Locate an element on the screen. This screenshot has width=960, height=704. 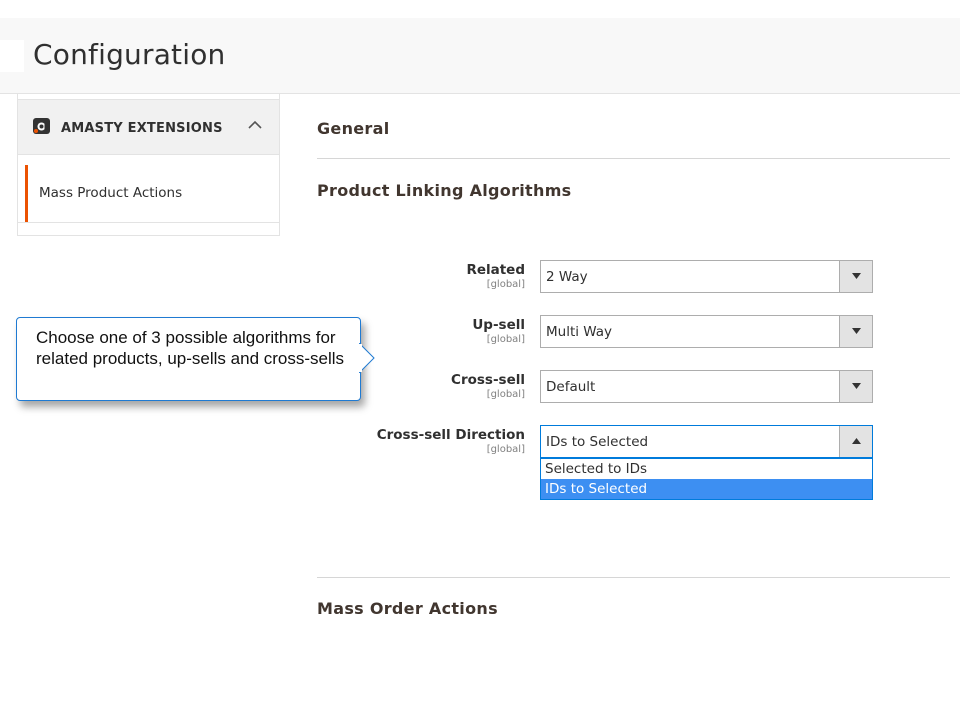
related-select: 2 Way is located at coordinates (706, 276).